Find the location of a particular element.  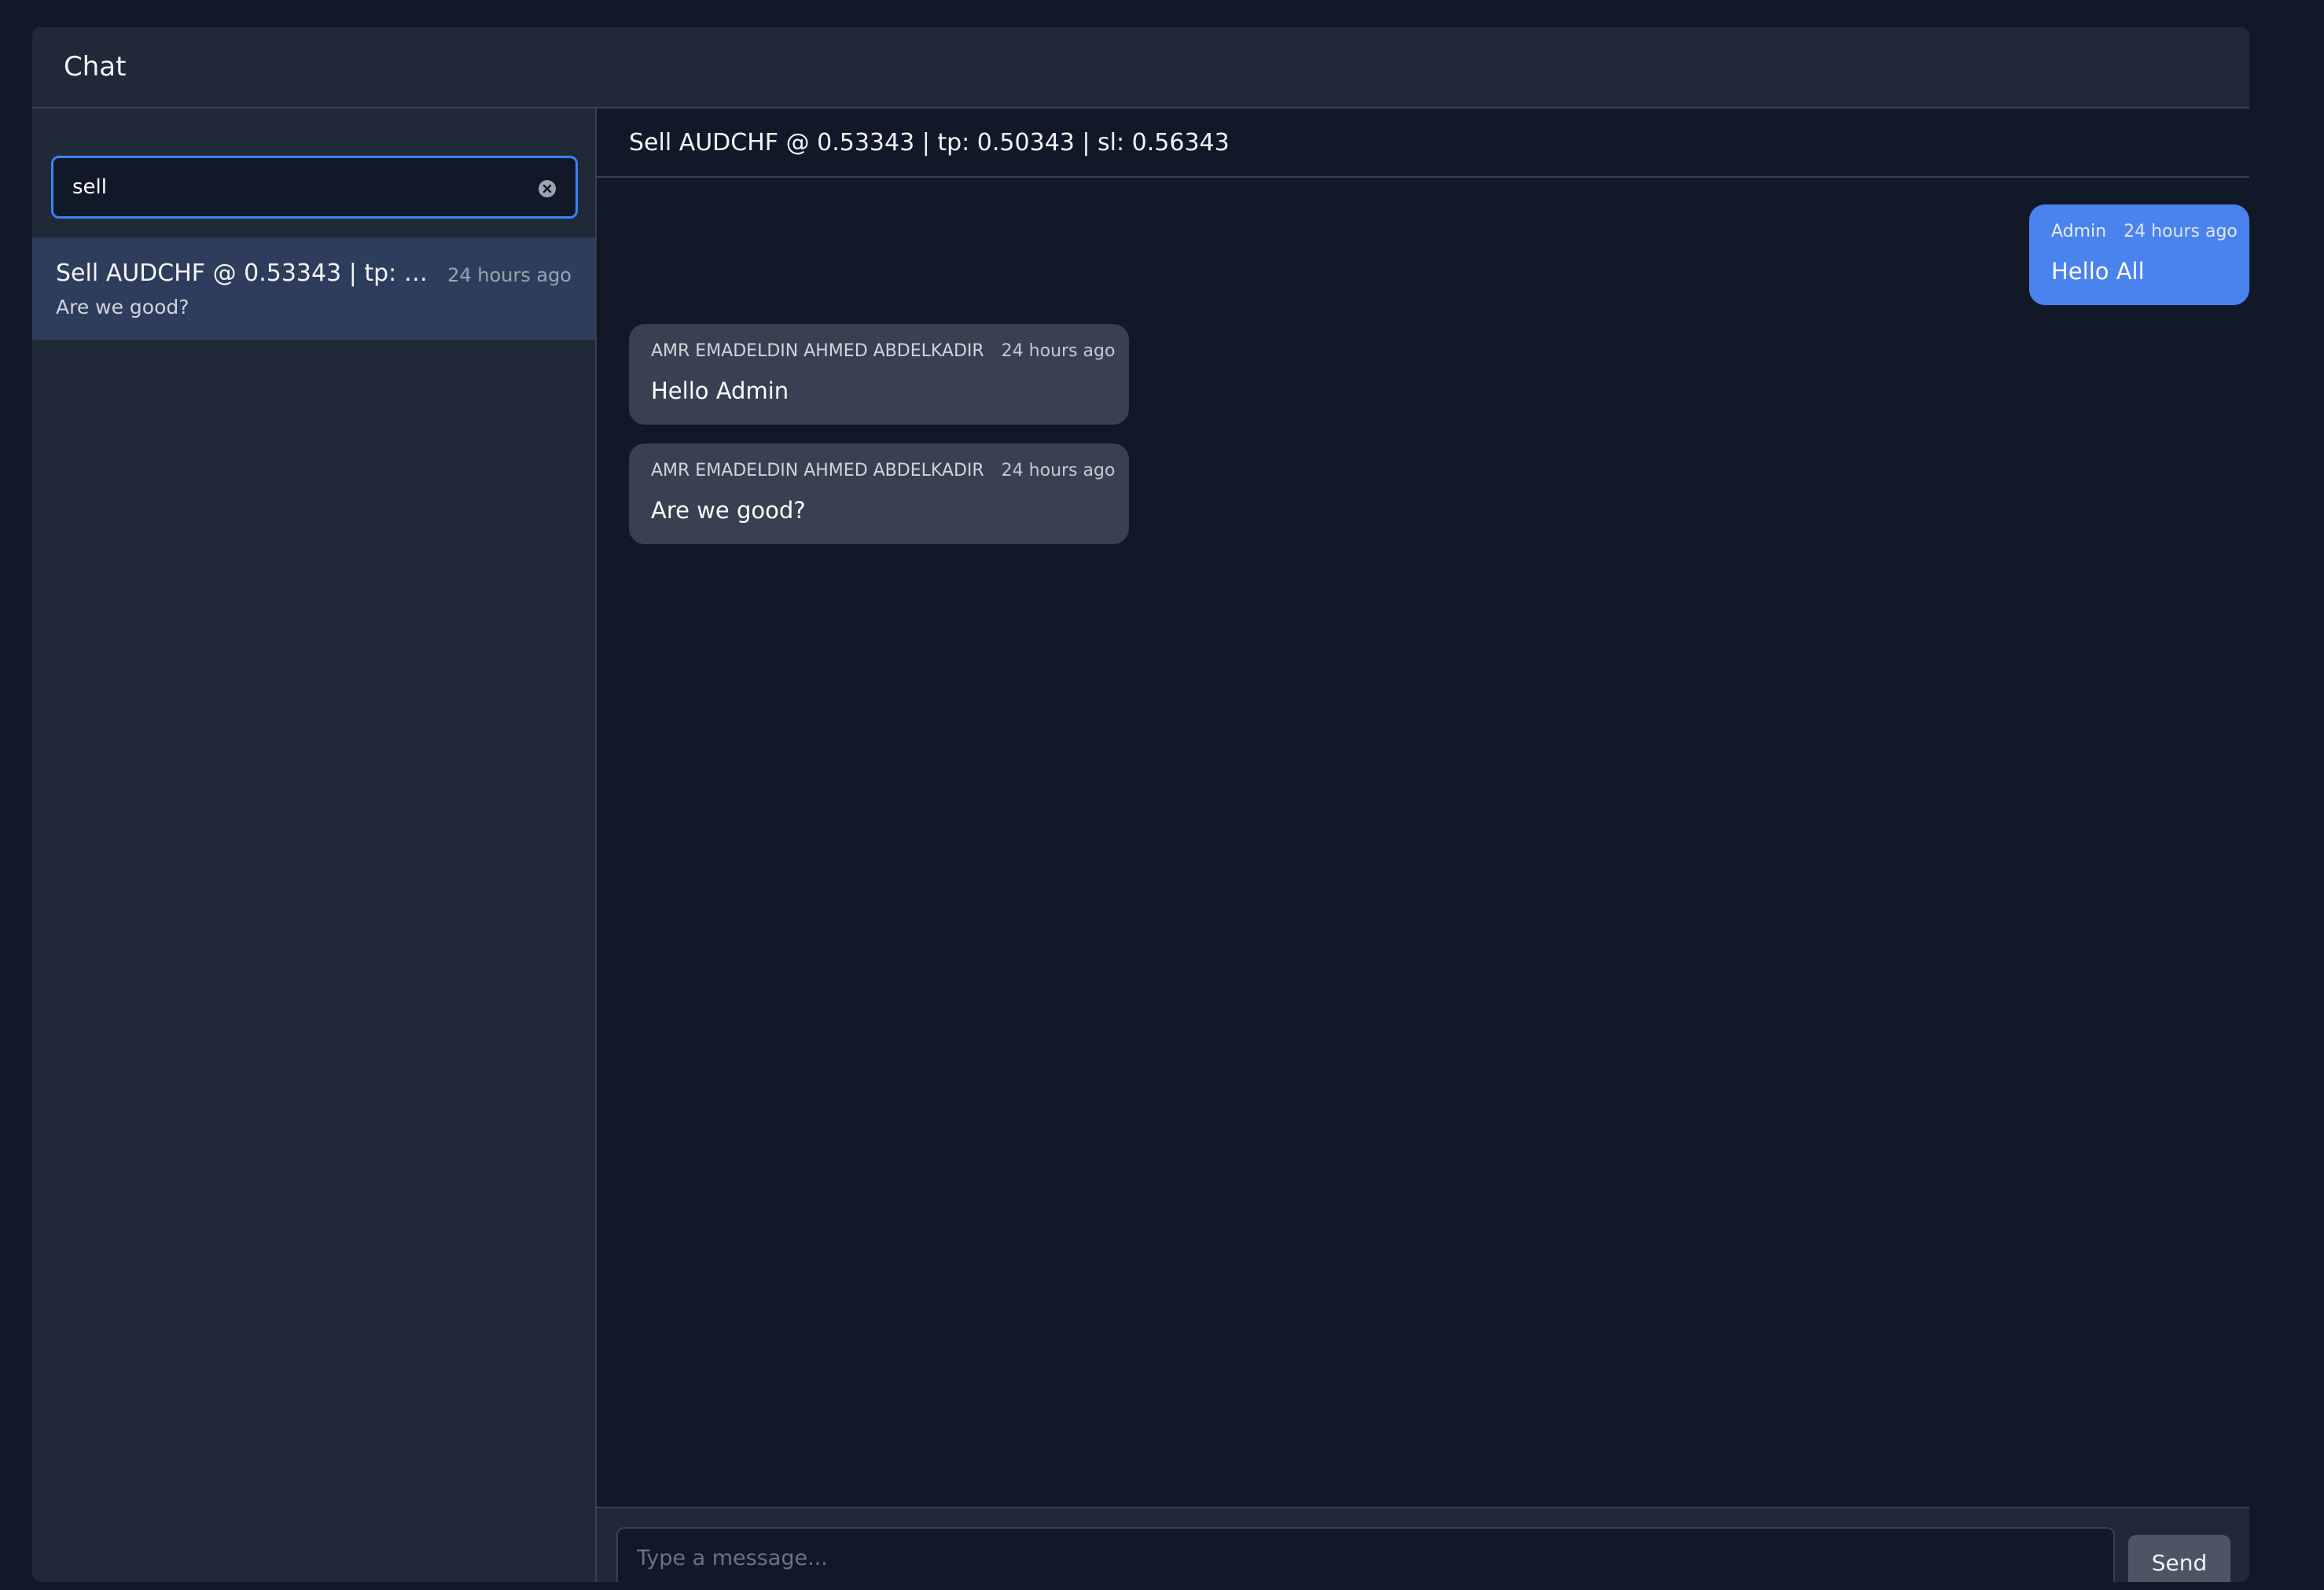

message-input is located at coordinates (1365, 1554).